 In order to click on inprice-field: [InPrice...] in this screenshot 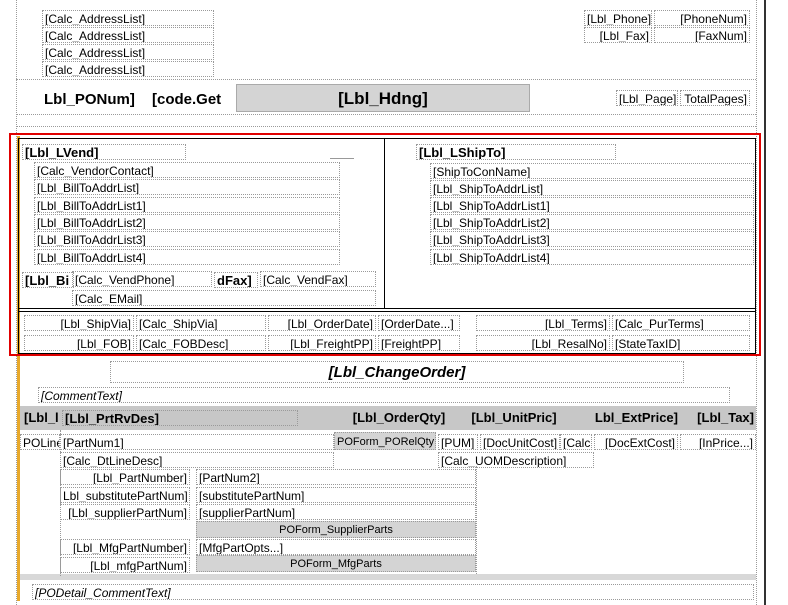, I will do `click(718, 442)`.